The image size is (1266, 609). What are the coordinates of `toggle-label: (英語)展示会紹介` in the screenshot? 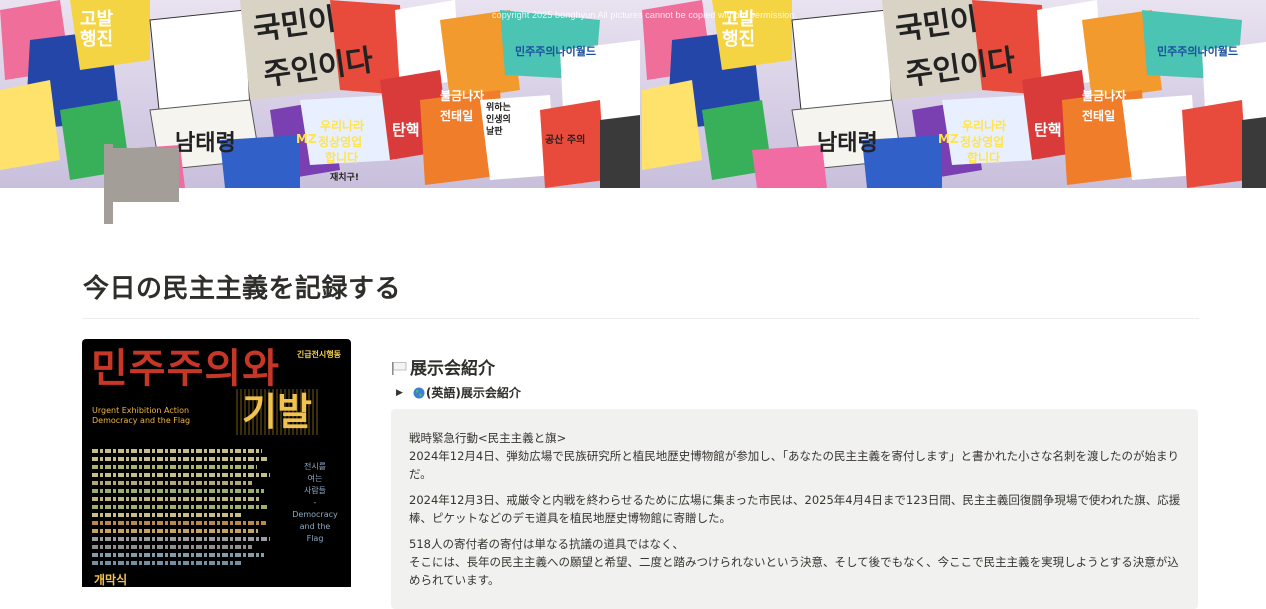 It's located at (473, 393).